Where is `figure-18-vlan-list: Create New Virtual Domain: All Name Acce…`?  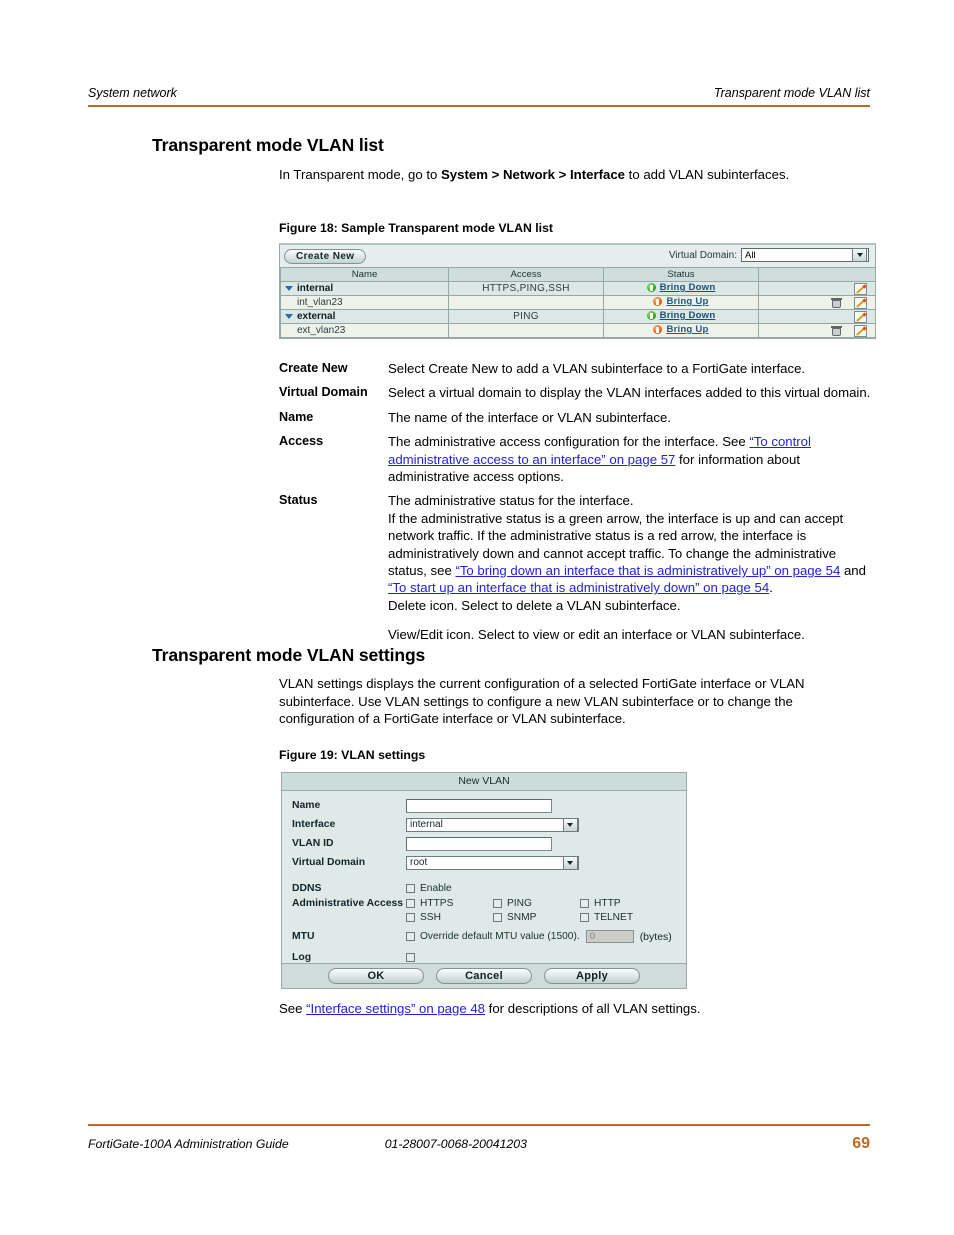 figure-18-vlan-list: Create New Virtual Domain: All Name Acce… is located at coordinates (577, 291).